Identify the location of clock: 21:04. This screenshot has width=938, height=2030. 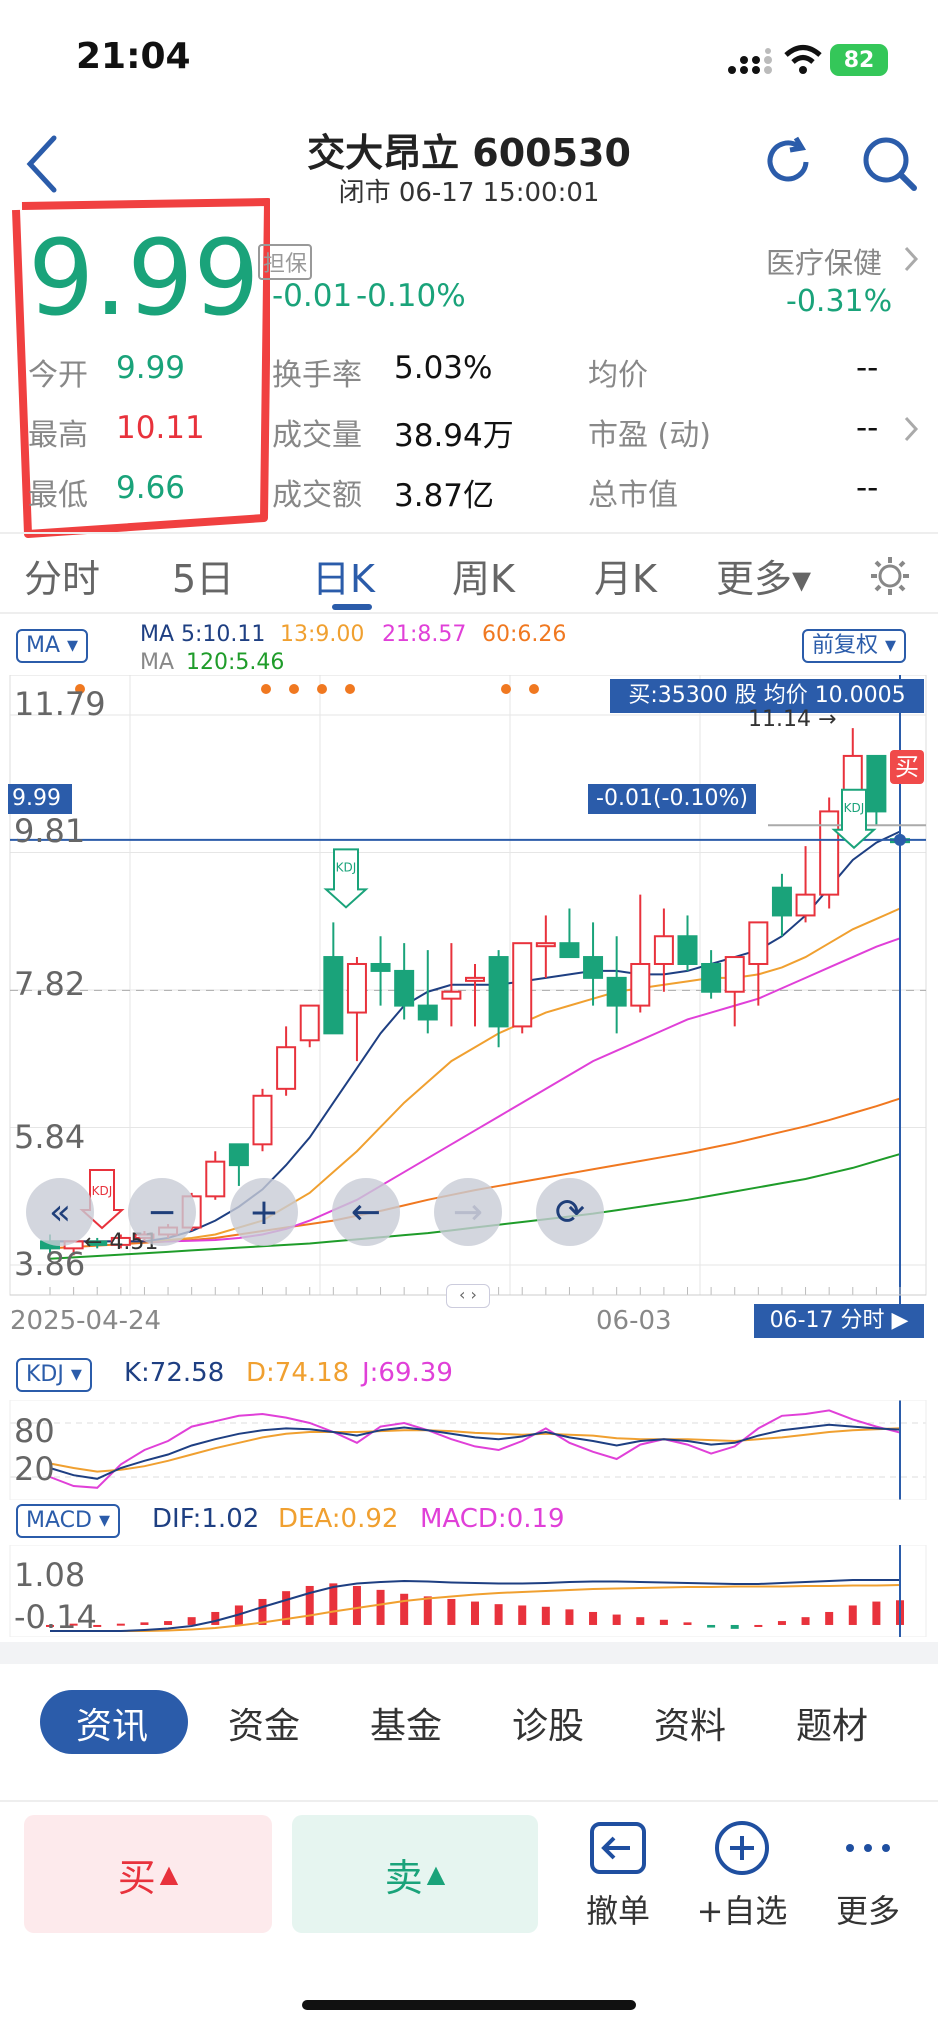
(133, 56).